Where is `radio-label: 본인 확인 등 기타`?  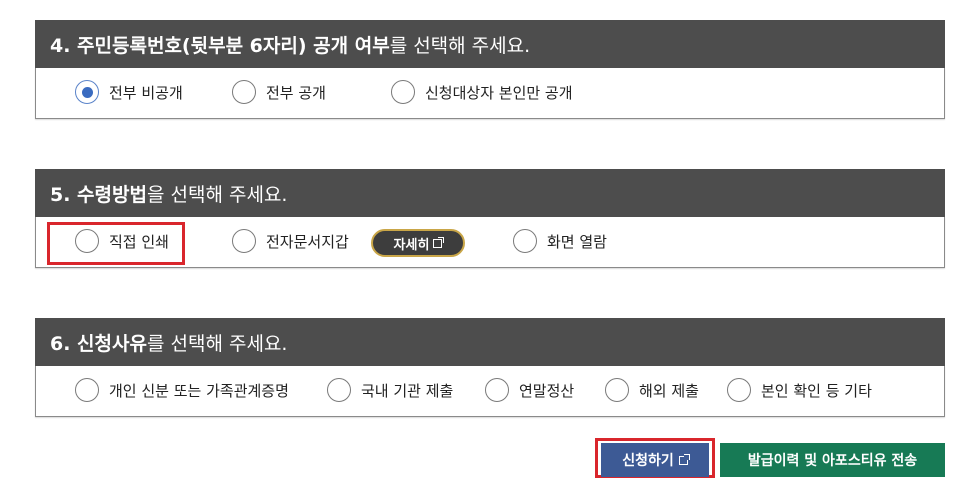 radio-label: 본인 확인 등 기타 is located at coordinates (816, 390).